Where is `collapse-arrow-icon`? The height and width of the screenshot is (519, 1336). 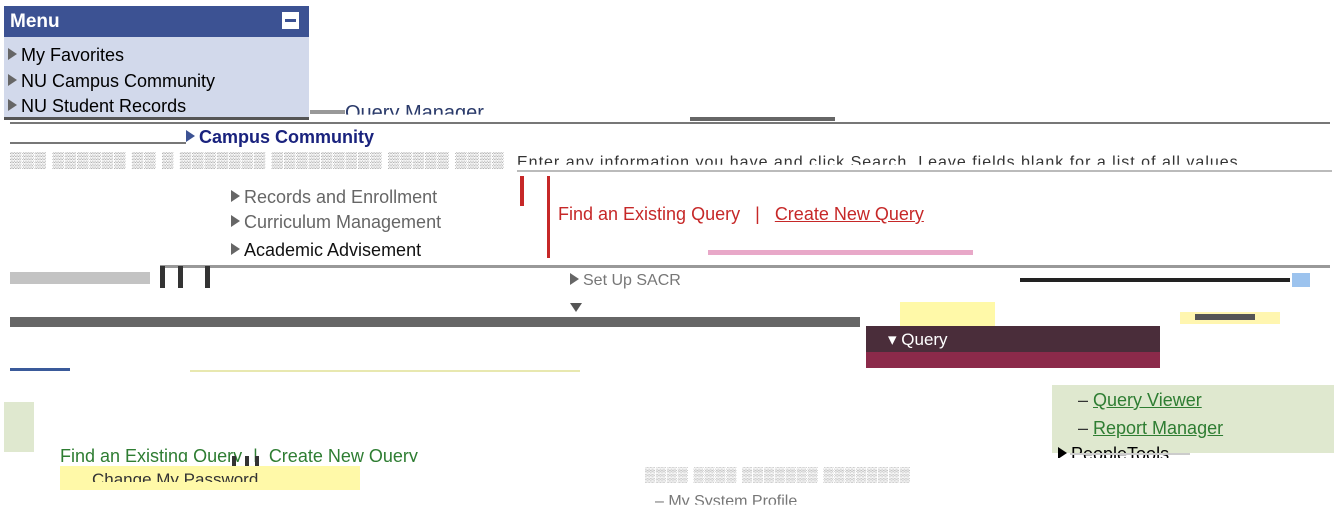
collapse-arrow-icon is located at coordinates (576, 307).